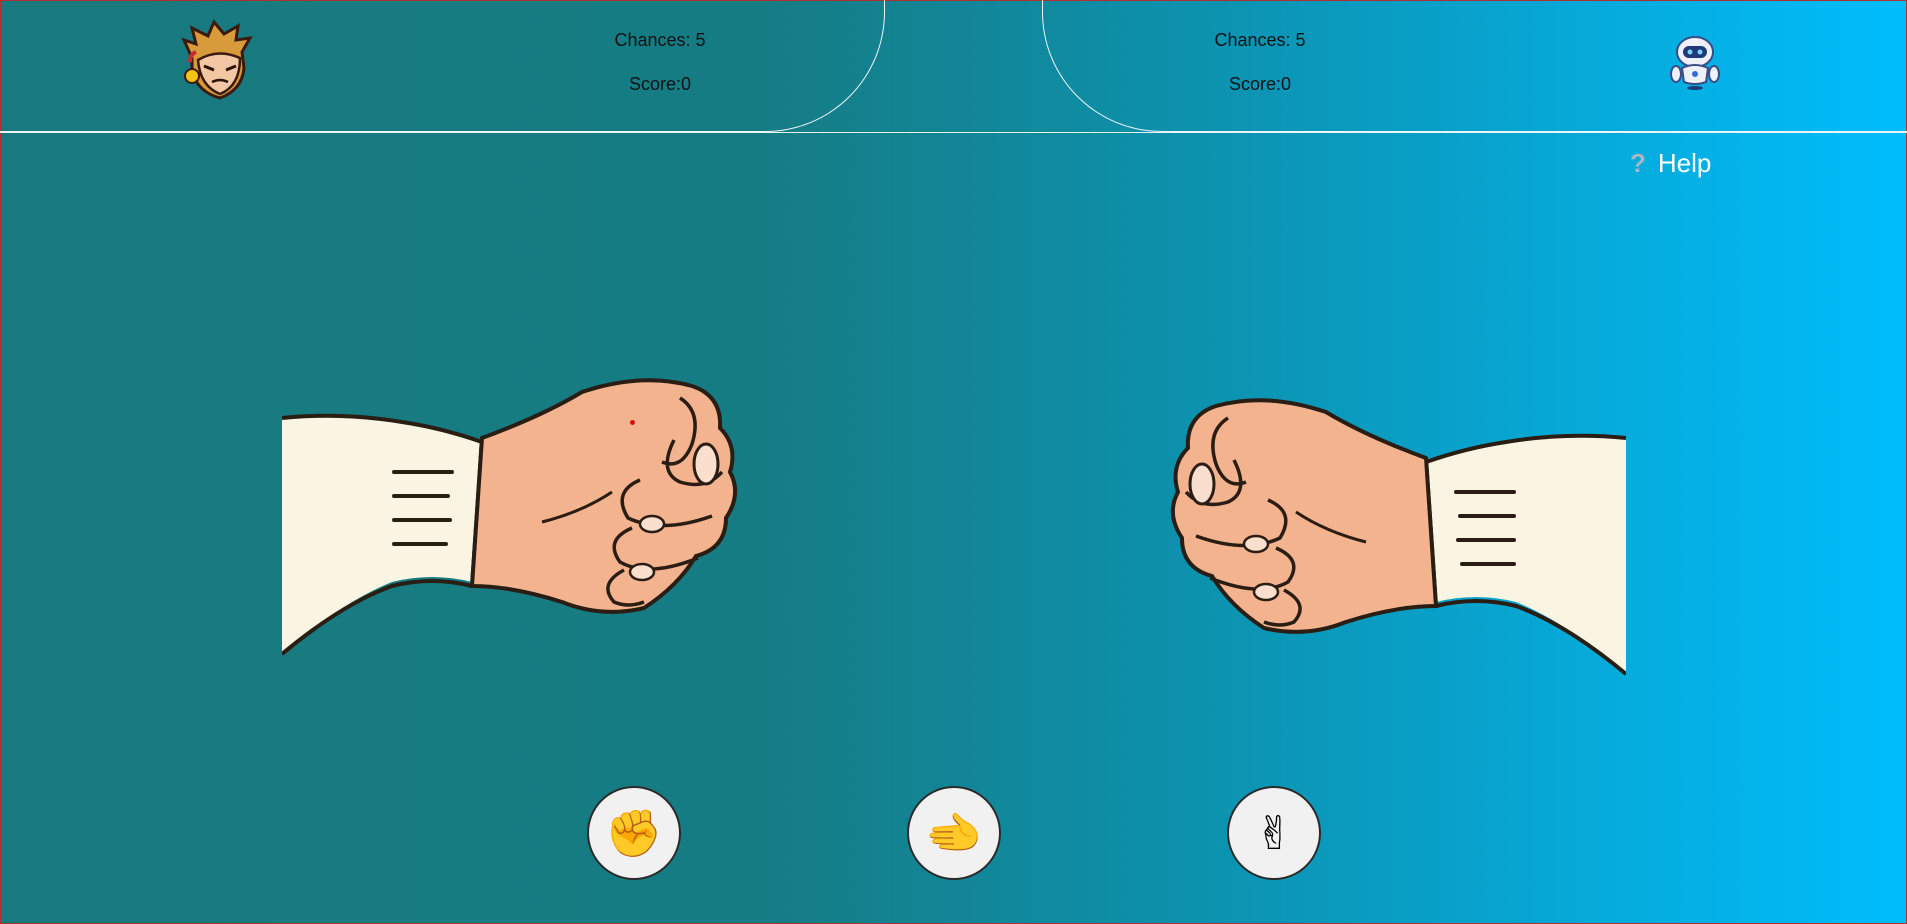 The height and width of the screenshot is (924, 1907). I want to click on computer-score: Score:0, so click(1260, 84).